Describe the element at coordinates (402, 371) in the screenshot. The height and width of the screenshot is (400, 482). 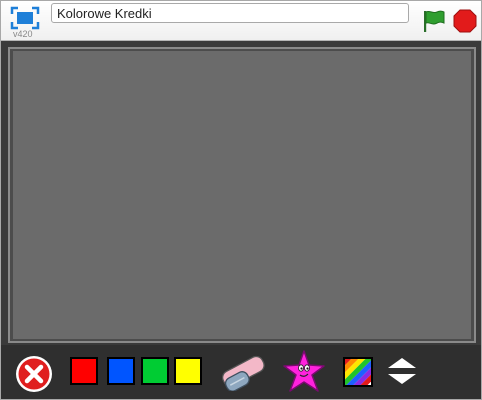
I see `up-down-arrows-icon` at that location.